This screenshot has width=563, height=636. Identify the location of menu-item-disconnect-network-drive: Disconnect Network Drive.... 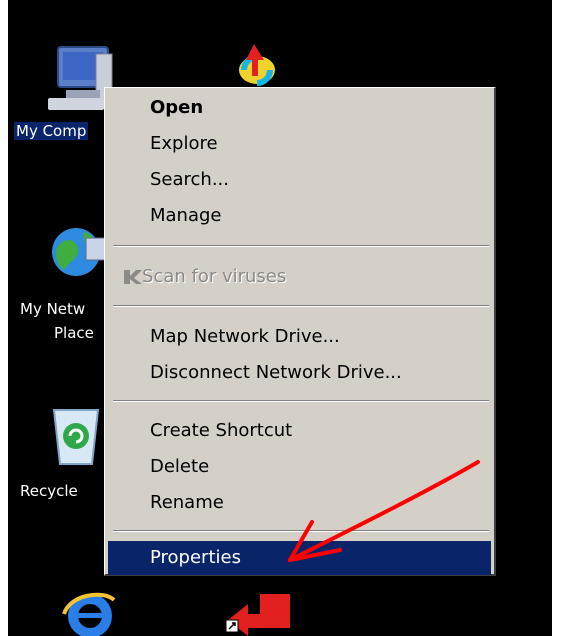
(299, 373).